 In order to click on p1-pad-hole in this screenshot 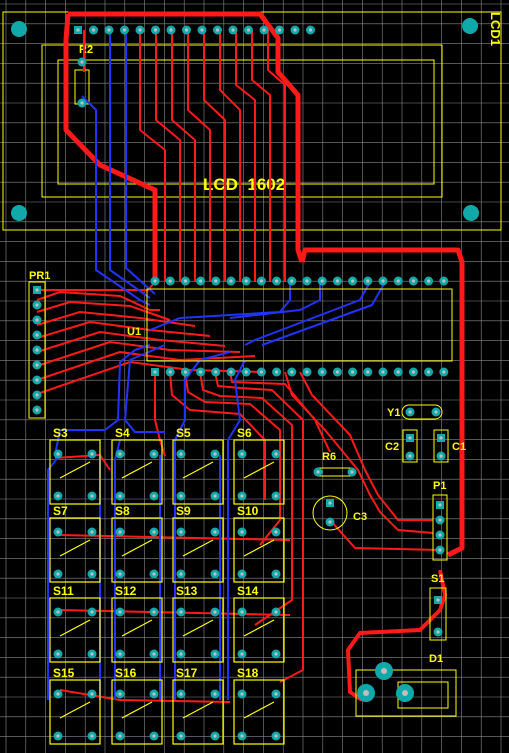, I will do `click(440, 535)`.